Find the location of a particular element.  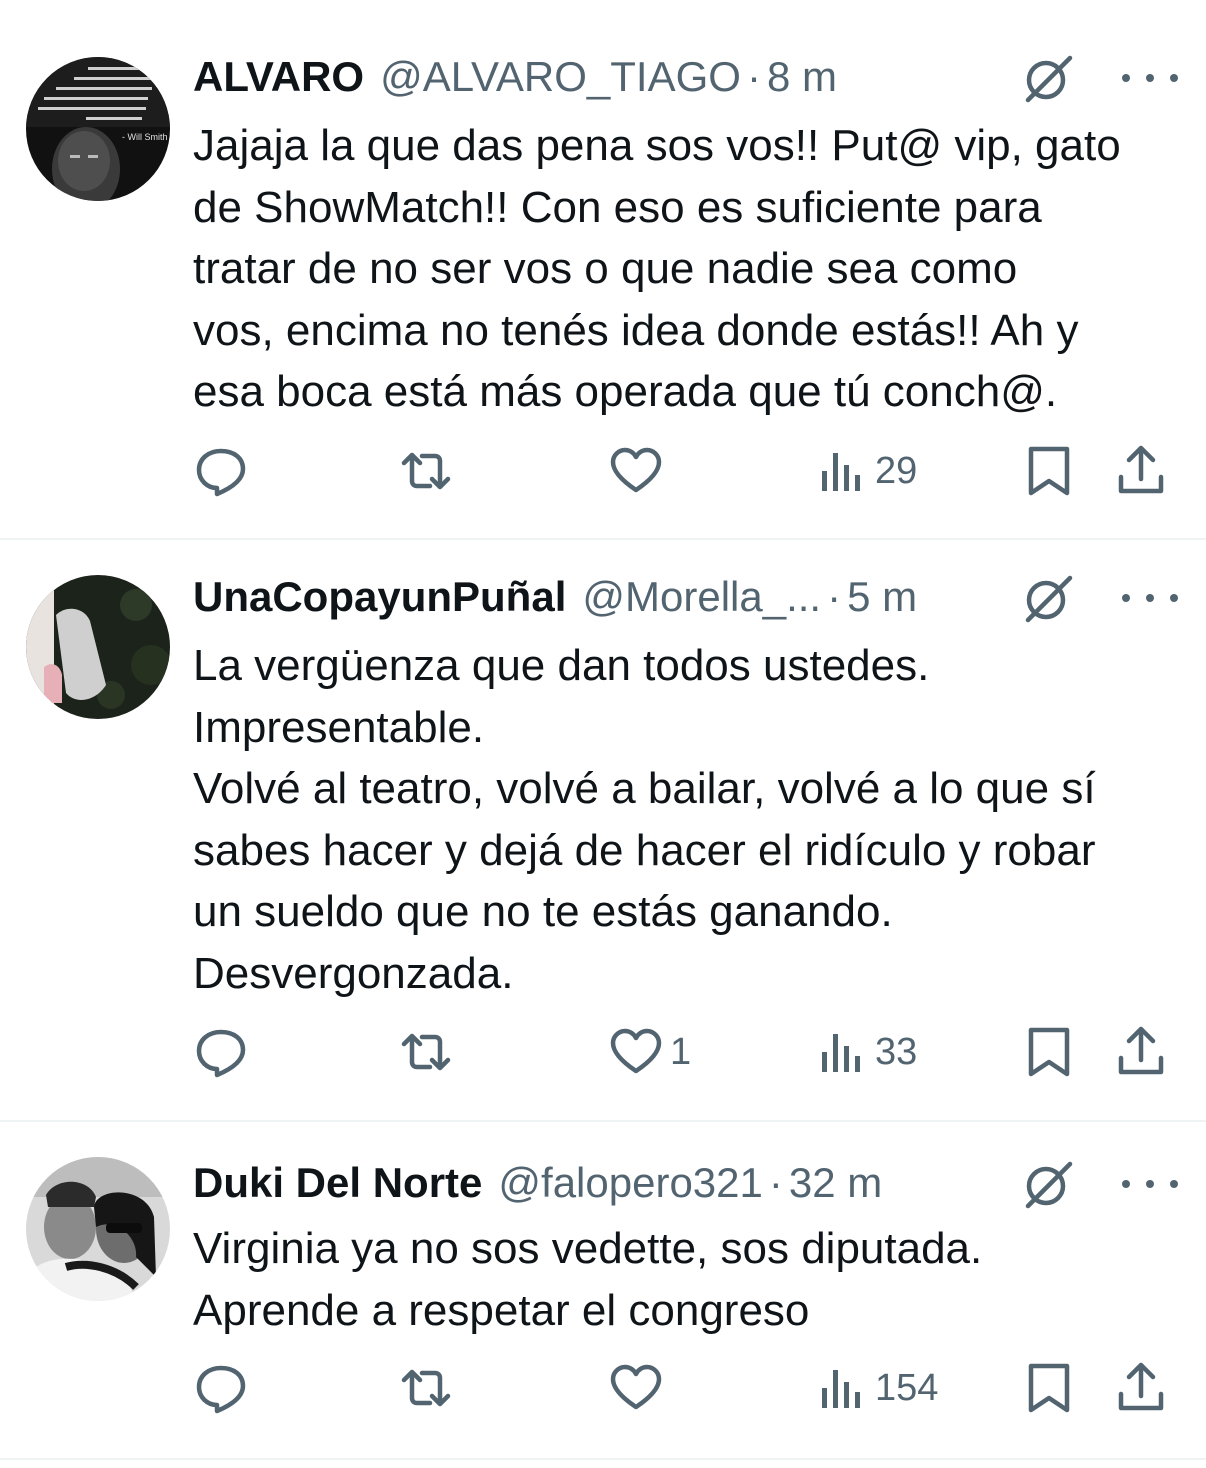

svg-text: - Will Smith is located at coordinates (145, 137).